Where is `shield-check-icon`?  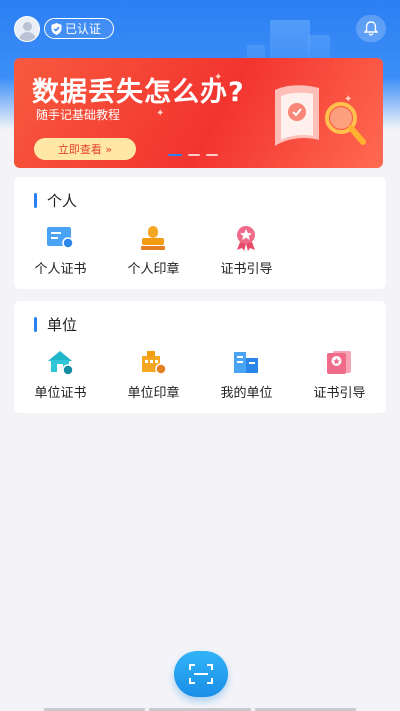 shield-check-icon is located at coordinates (56, 28).